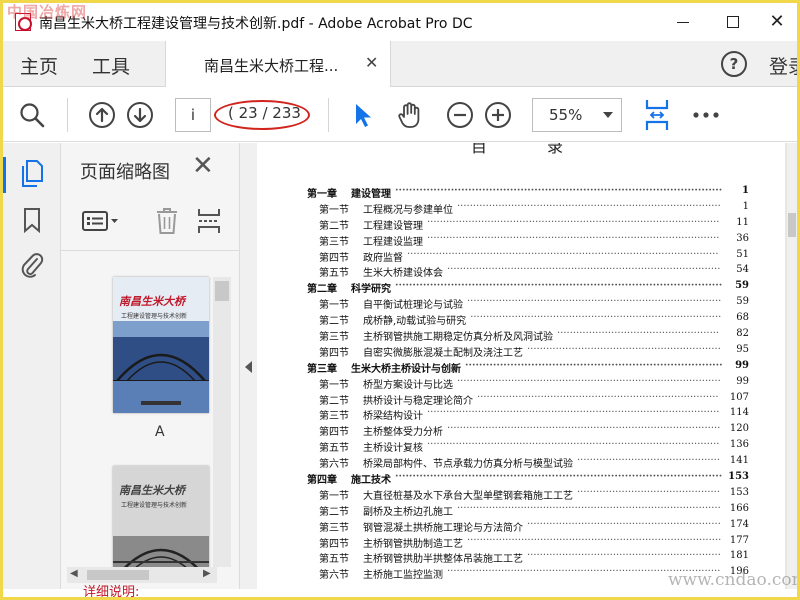 The image size is (800, 600). Describe the element at coordinates (739, 524) in the screenshot. I see `toc-entry-page: 174` at that location.